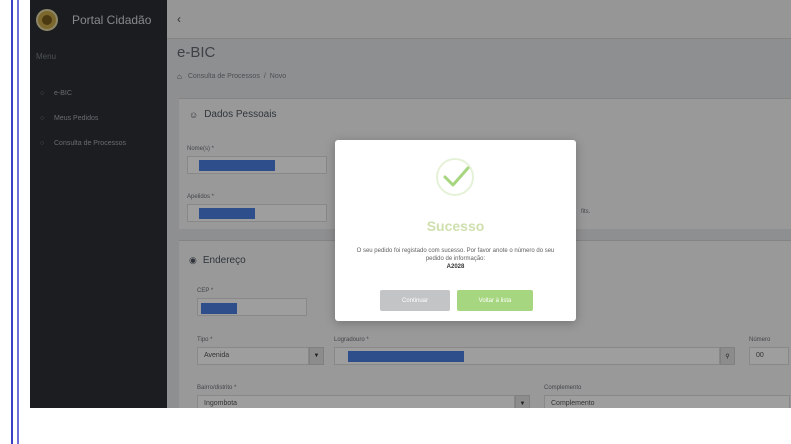 Image resolution: width=791 pixels, height=444 pixels. I want to click on checkmark-icon, so click(456, 176).